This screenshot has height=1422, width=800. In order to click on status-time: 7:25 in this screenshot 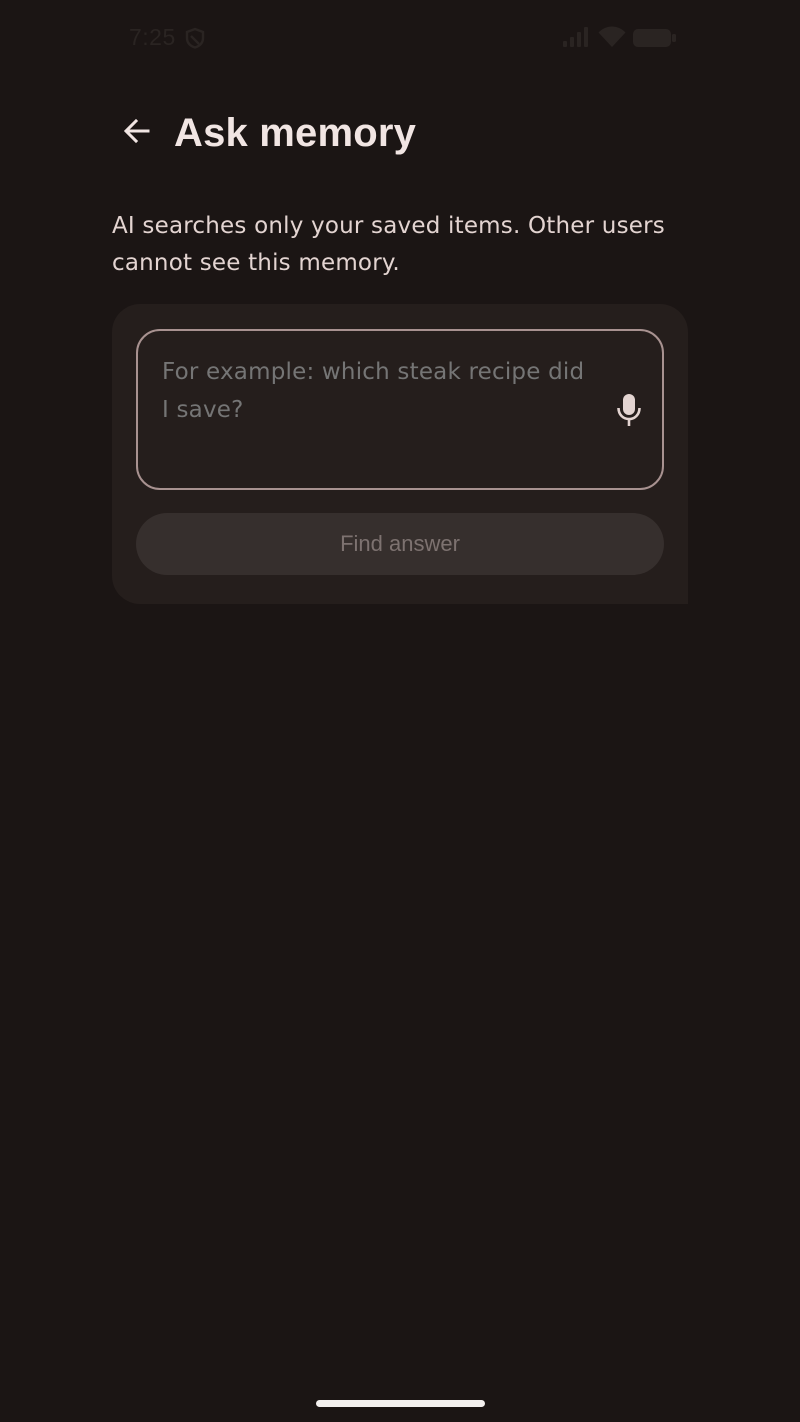, I will do `click(152, 37)`.